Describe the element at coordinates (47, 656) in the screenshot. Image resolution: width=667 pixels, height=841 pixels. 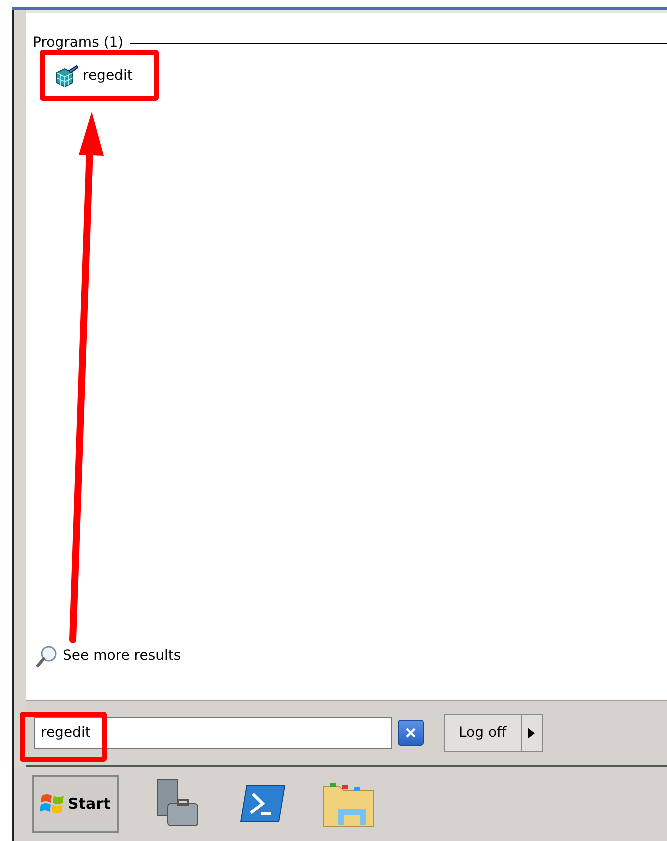
I see `search-icon` at that location.